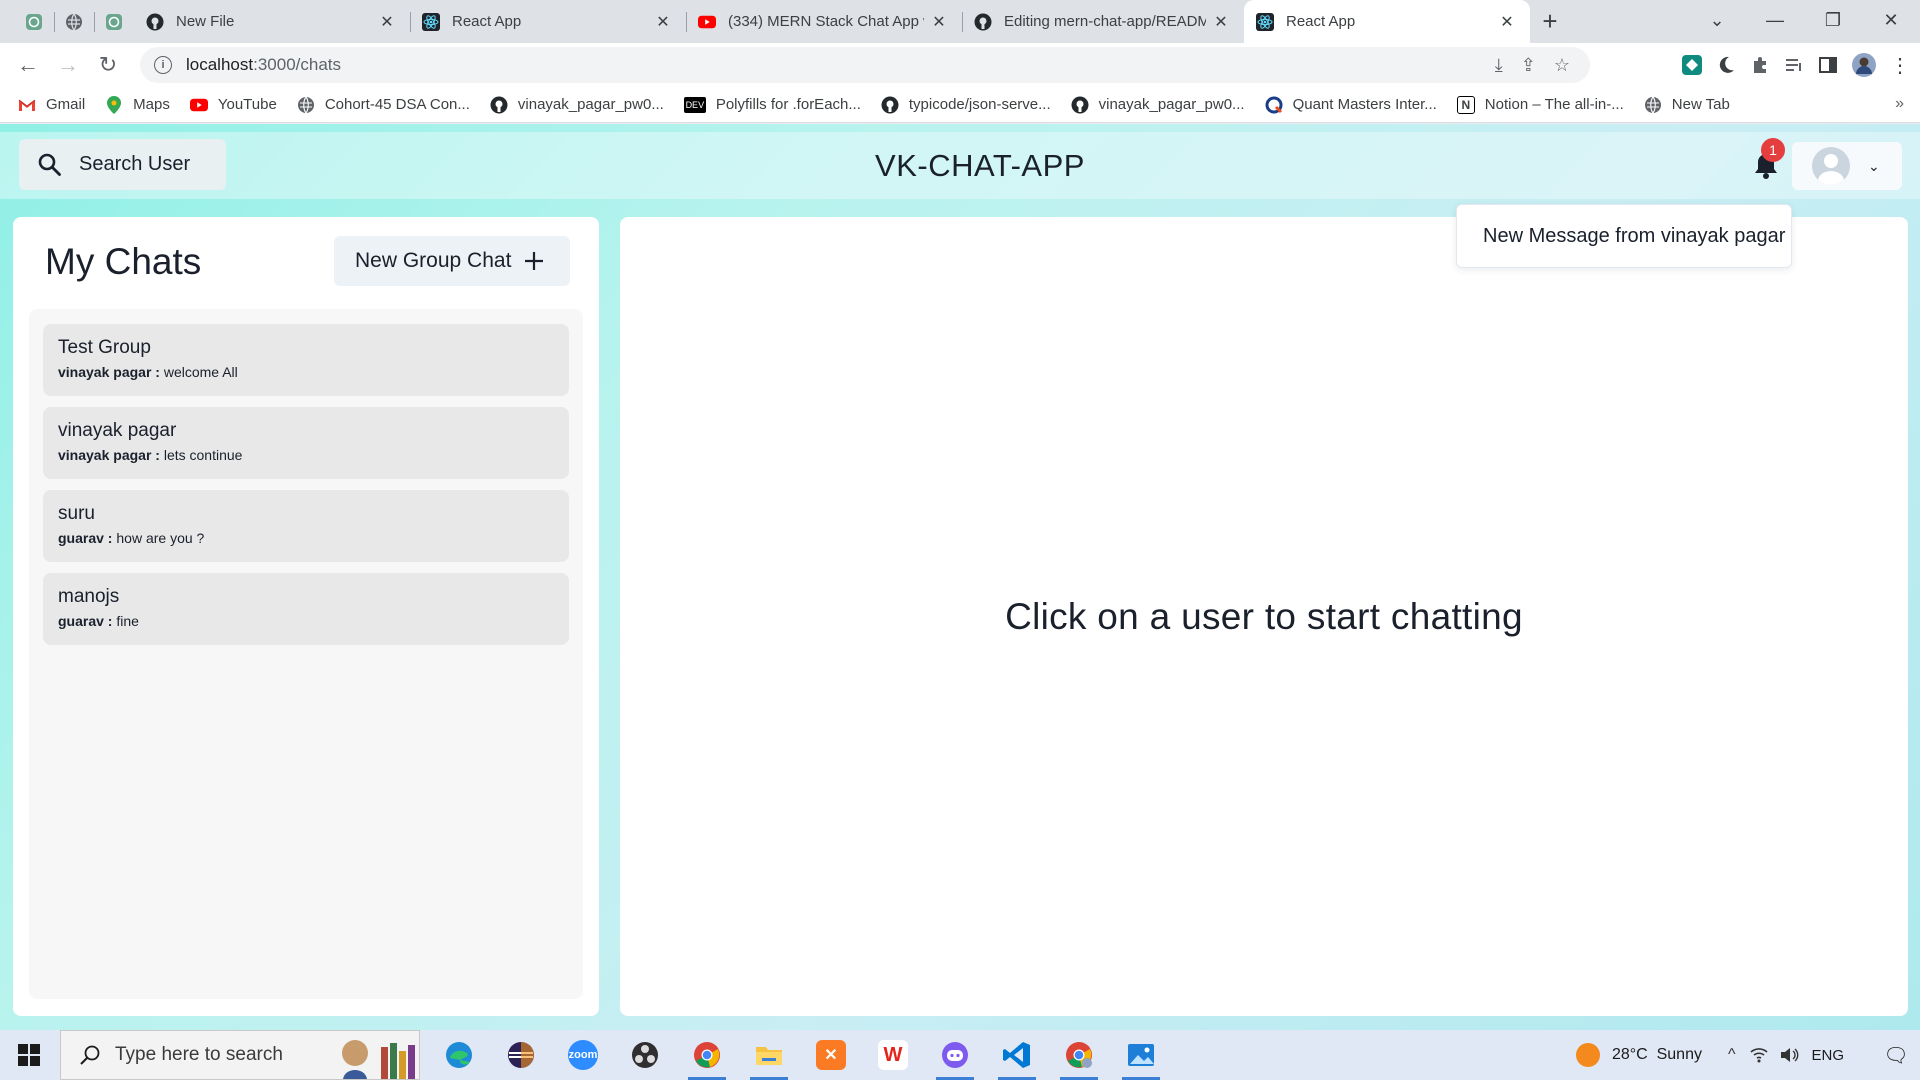 The width and height of the screenshot is (1920, 1080). What do you see at coordinates (1896, 1055) in the screenshot?
I see `action-center-icon: 🗨` at bounding box center [1896, 1055].